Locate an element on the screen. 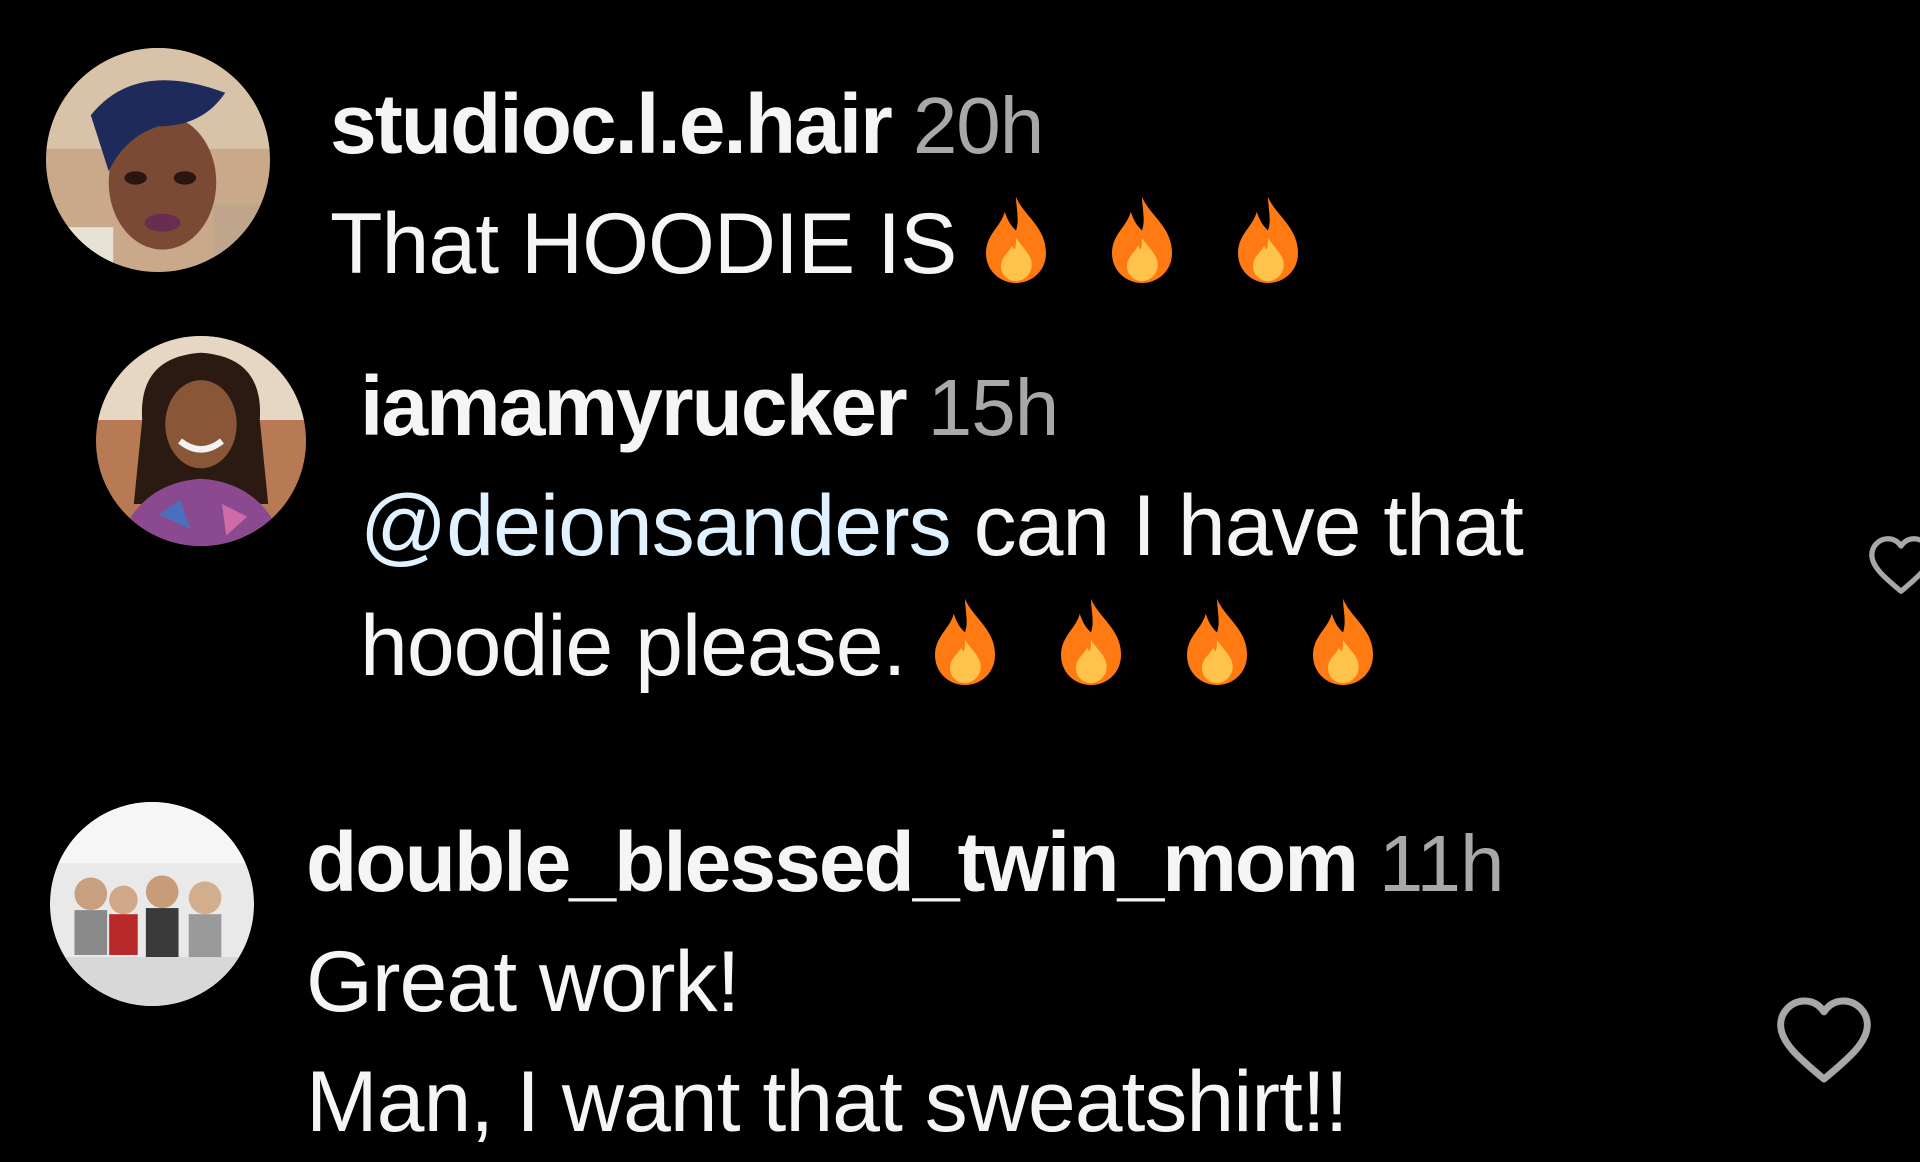  username-link: double_blessed_twin_mom is located at coordinates (832, 862).